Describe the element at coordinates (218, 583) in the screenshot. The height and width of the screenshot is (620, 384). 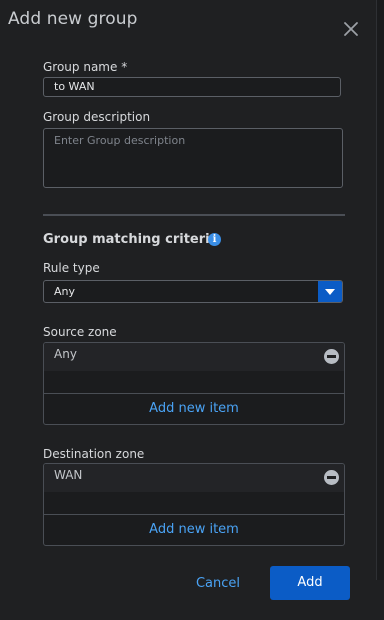
I see `cancel-button: Cancel` at that location.